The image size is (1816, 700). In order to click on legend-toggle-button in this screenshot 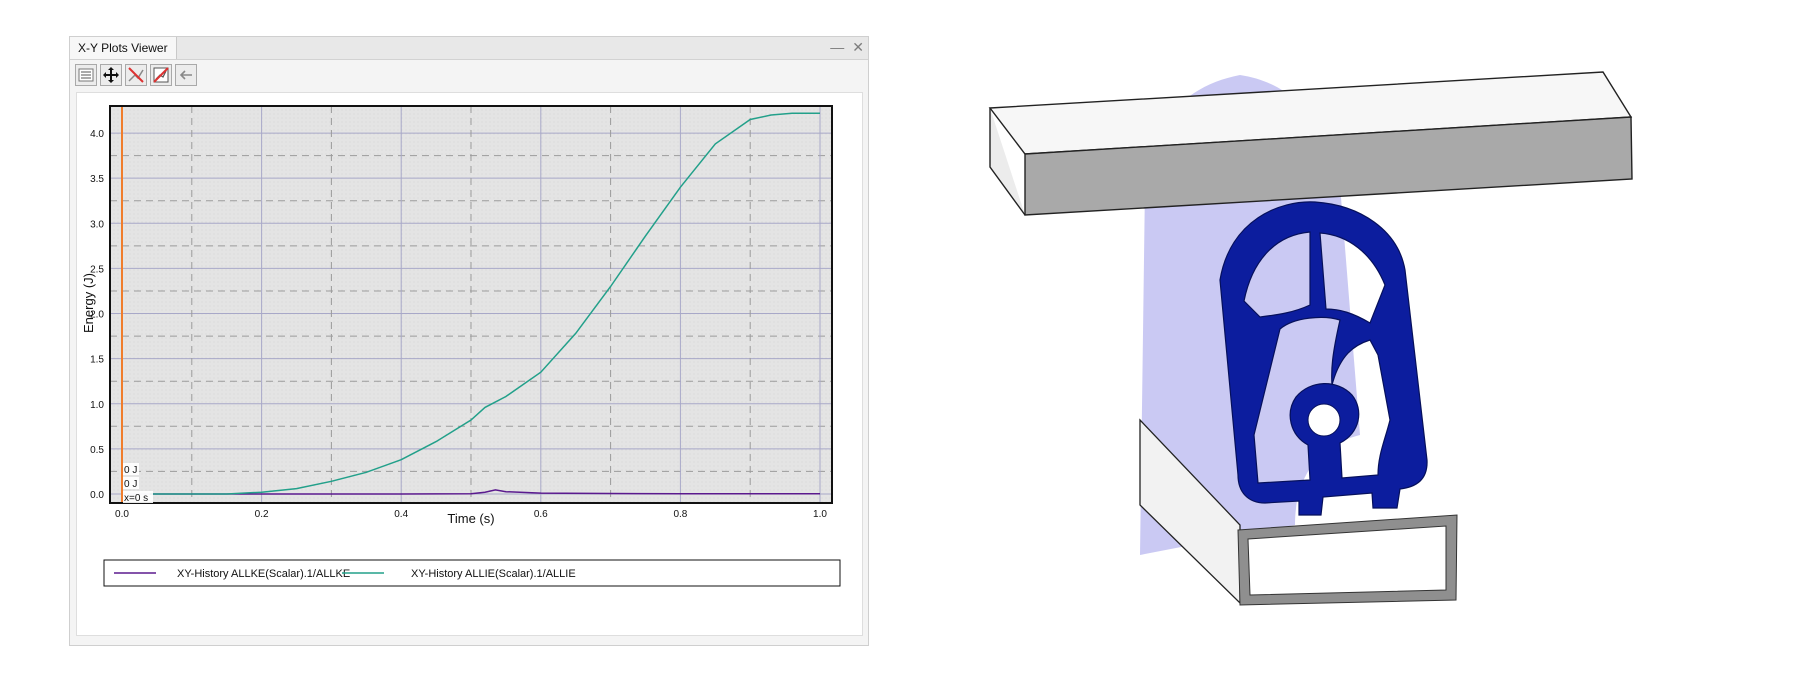, I will do `click(86, 75)`.